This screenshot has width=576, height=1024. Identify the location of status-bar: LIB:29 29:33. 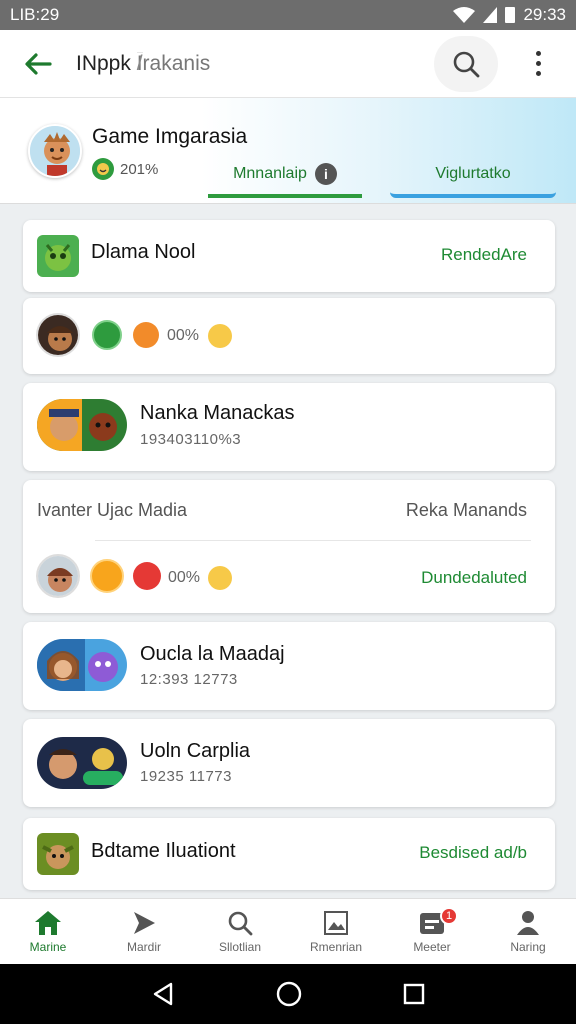
(288, 15).